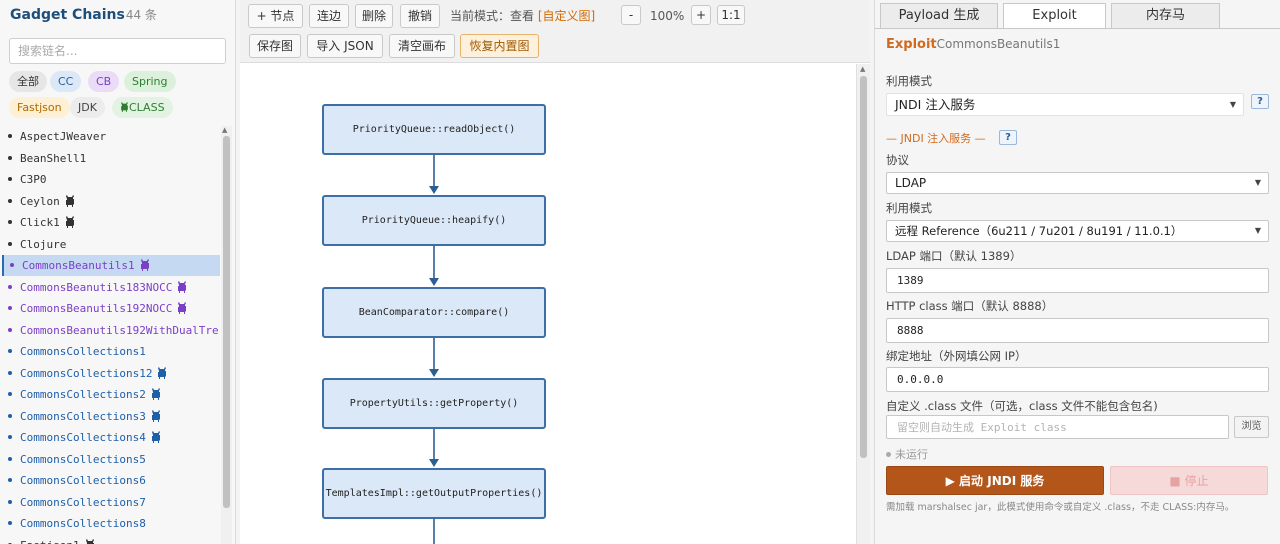 The image size is (1280, 544). What do you see at coordinates (420, 16) in the screenshot?
I see `undo-button: 撤销` at bounding box center [420, 16].